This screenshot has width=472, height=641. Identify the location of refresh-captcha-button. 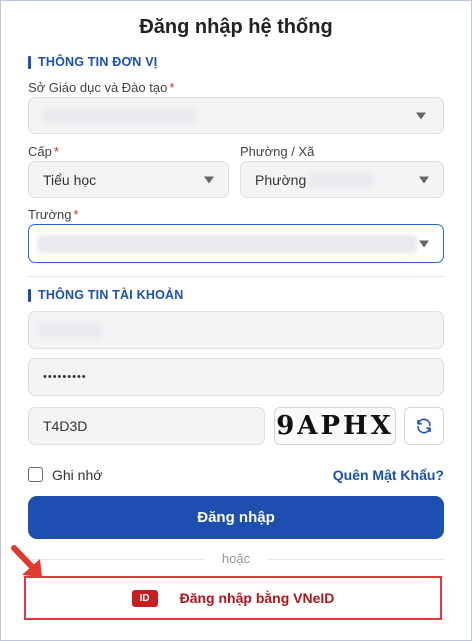
(424, 426).